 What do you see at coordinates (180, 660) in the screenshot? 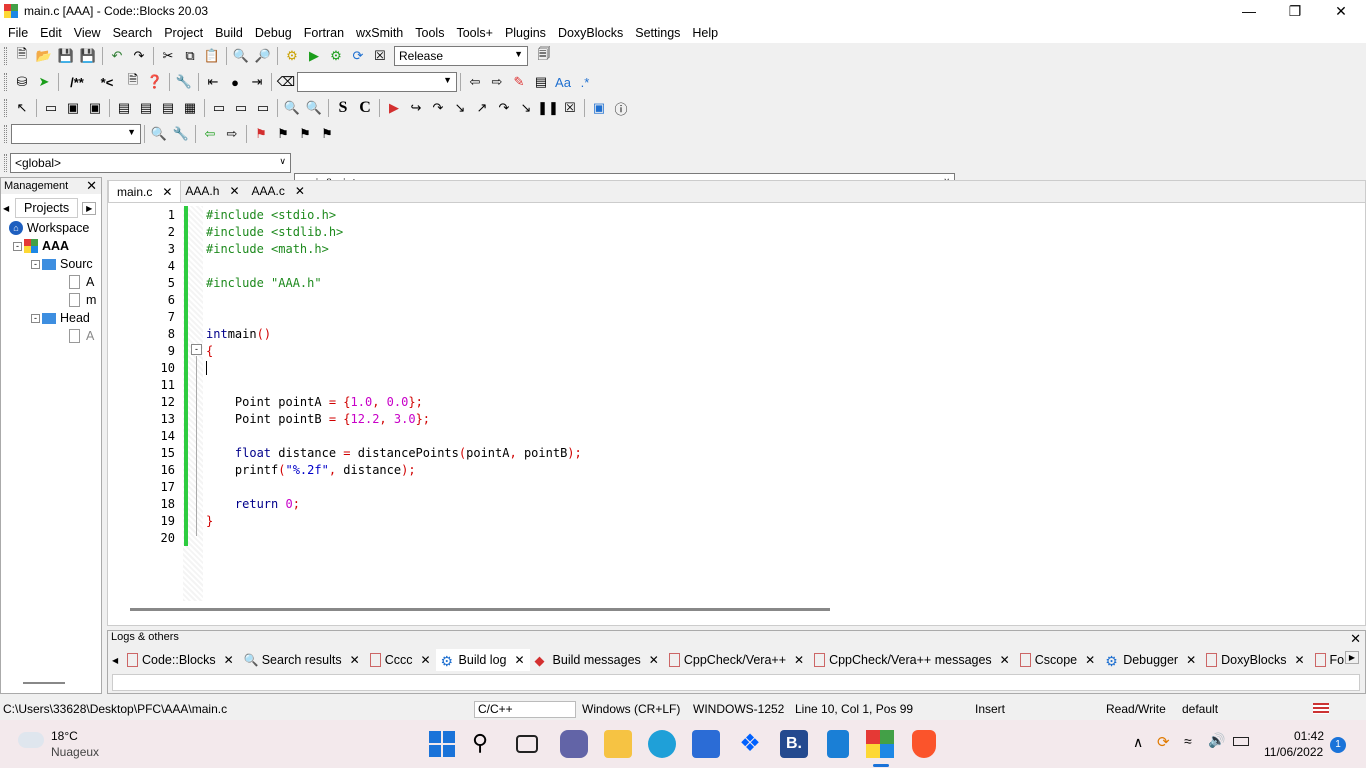
I see `tab-codeblocks-log: Code::Blocks ✕` at bounding box center [180, 660].